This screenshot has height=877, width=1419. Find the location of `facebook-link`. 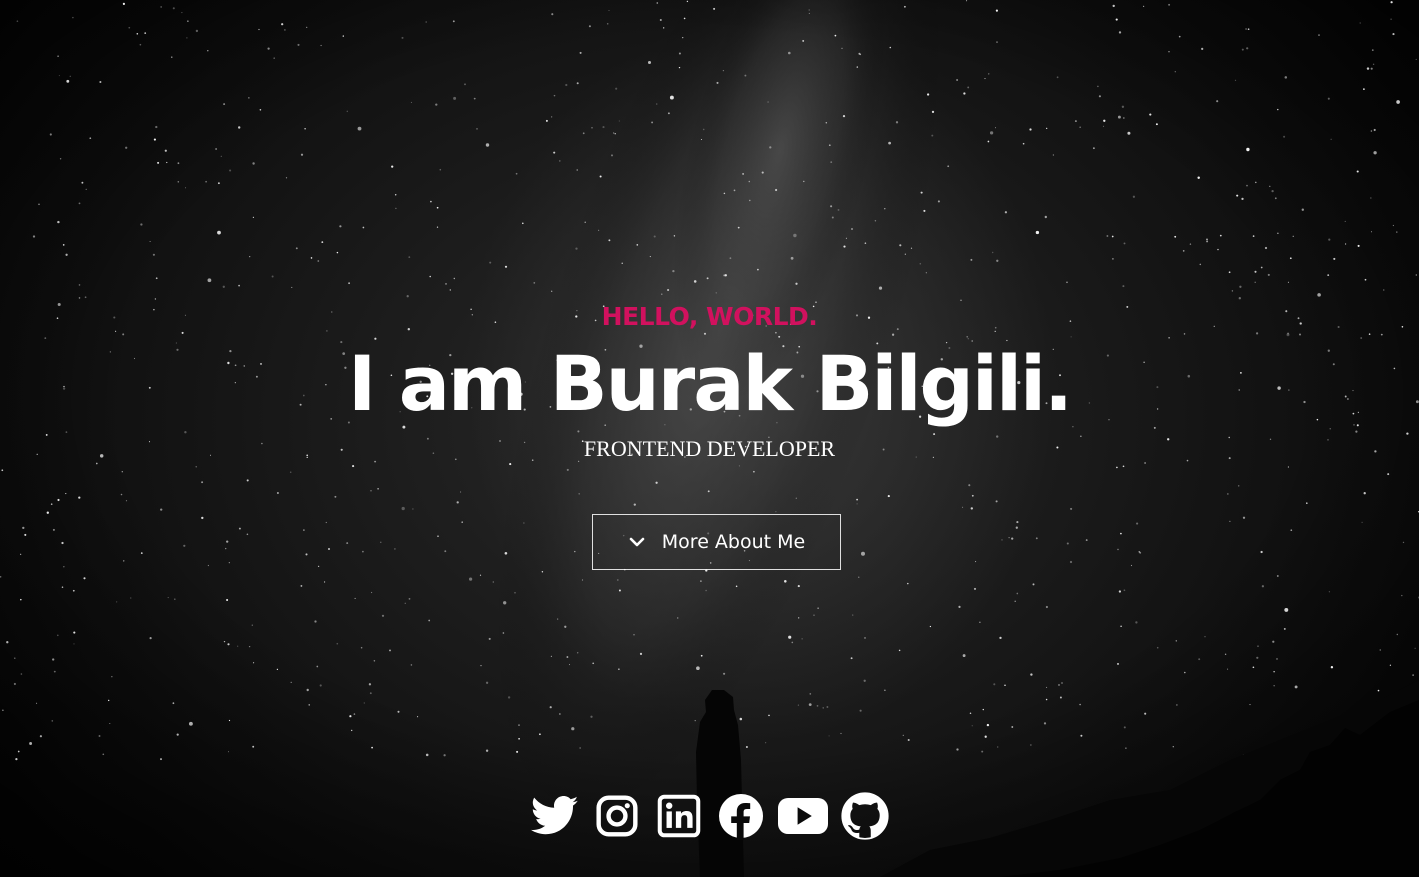

facebook-link is located at coordinates (741, 816).